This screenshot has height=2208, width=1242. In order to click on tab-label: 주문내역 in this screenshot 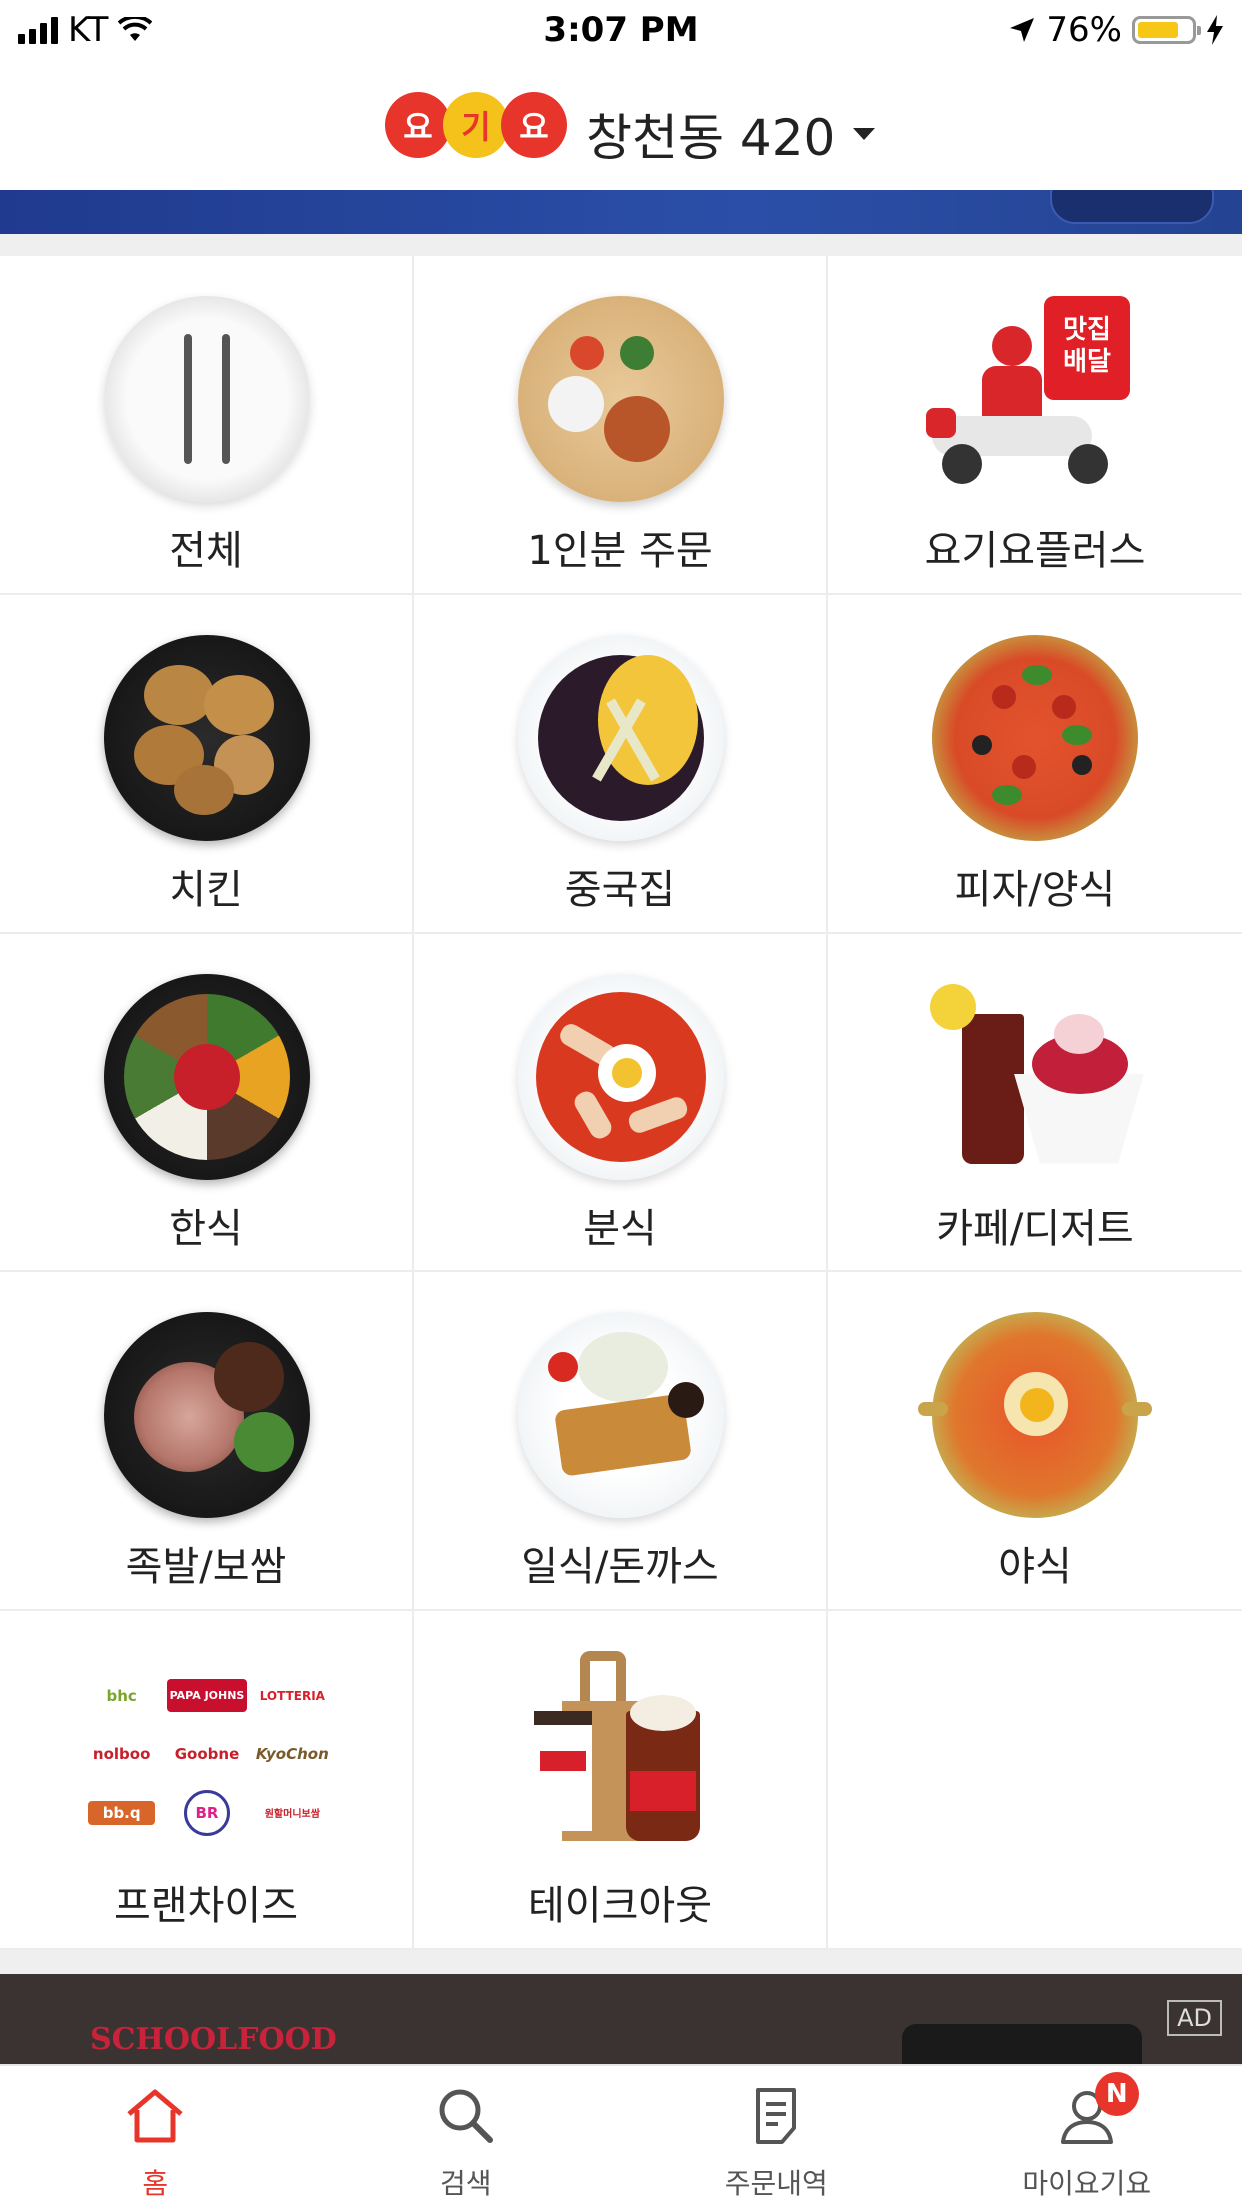, I will do `click(776, 2183)`.